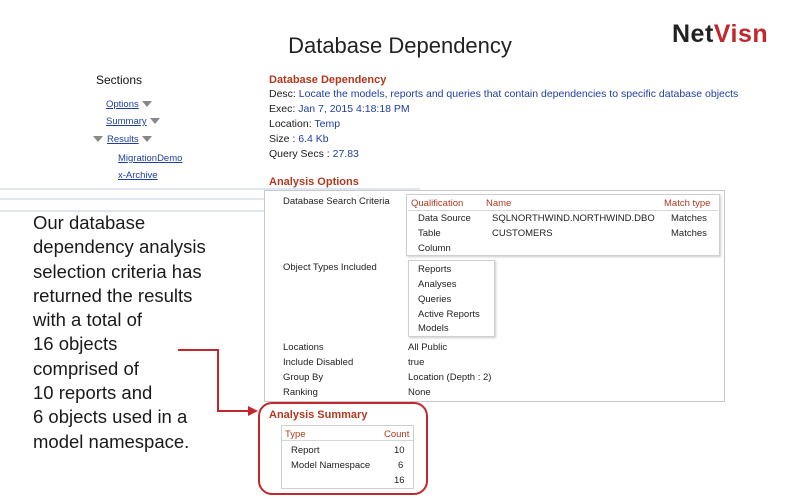 Image resolution: width=800 pixels, height=500 pixels. Describe the element at coordinates (336, 201) in the screenshot. I see `criteria-label: Database Search Criteria` at that location.